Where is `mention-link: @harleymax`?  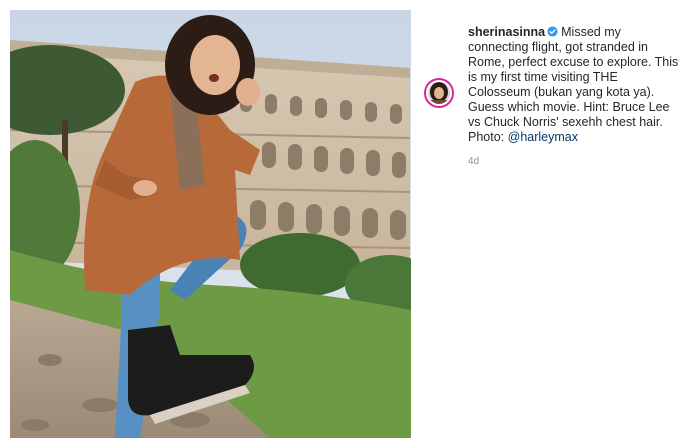 mention-link: @harleymax is located at coordinates (543, 137).